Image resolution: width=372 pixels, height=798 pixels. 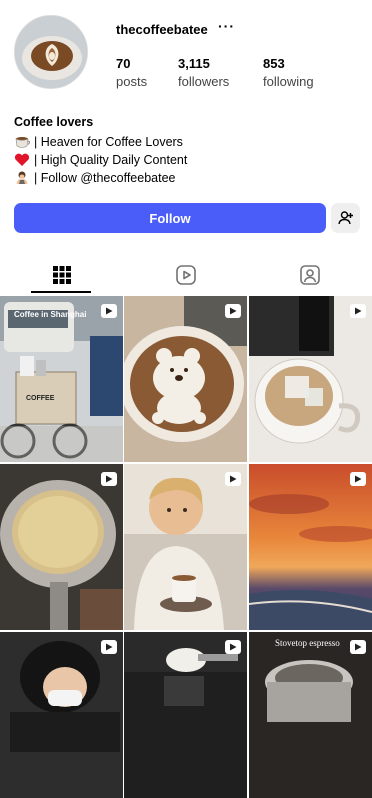 What do you see at coordinates (40, 398) in the screenshot?
I see `cart-sign-text: COFFEE` at bounding box center [40, 398].